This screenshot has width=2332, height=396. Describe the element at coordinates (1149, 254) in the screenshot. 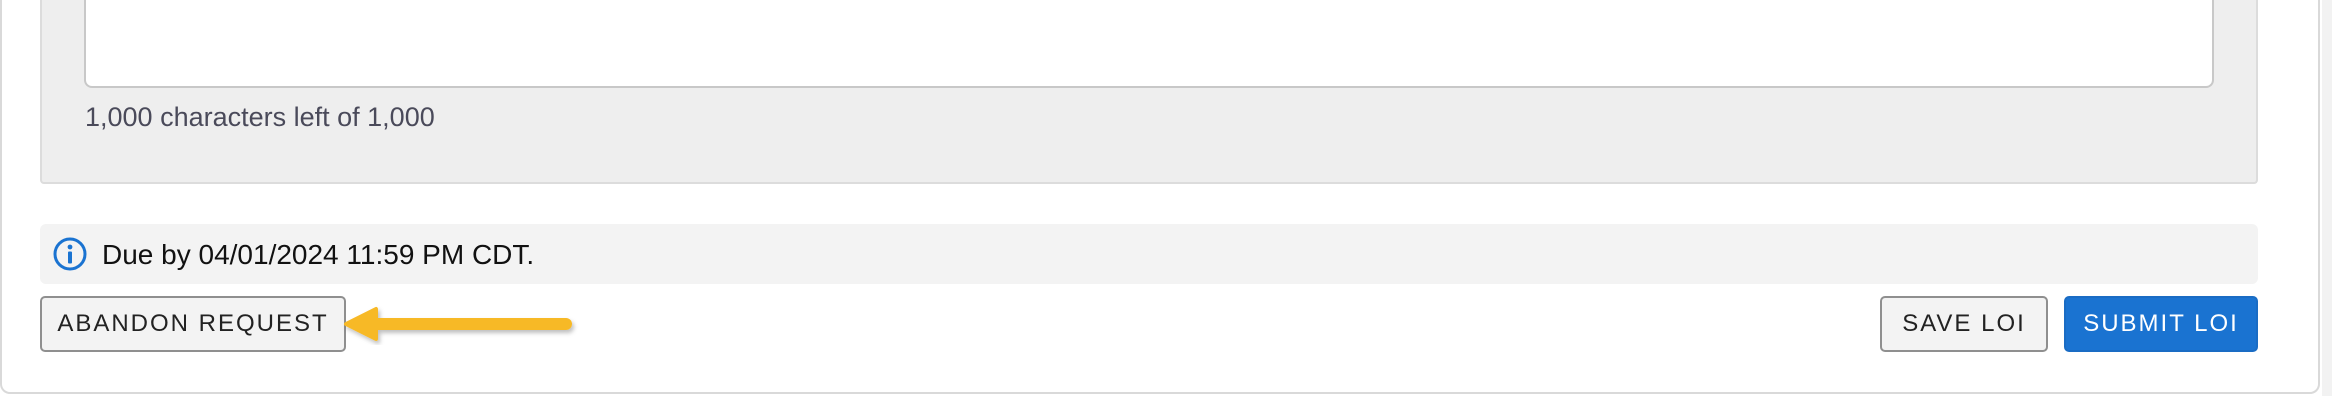

I see `due-date-info-bar: Due by 04/01/2024 11:59 PM CDT.` at that location.